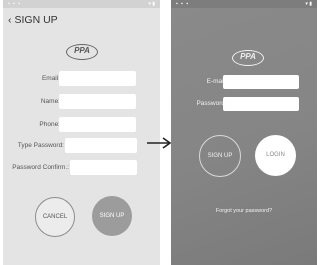 The width and height of the screenshot is (322, 265). I want to click on arrow-right-icon, so click(159, 143).